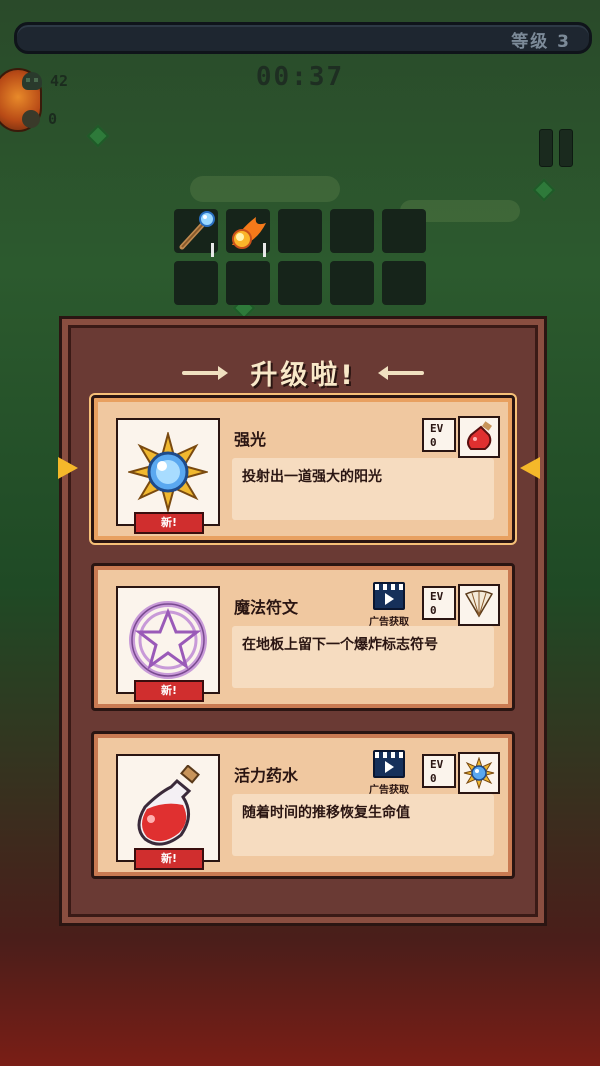 Image resolution: width=600 pixels, height=1066 pixels. I want to click on skill-name: 强光, so click(250, 439).